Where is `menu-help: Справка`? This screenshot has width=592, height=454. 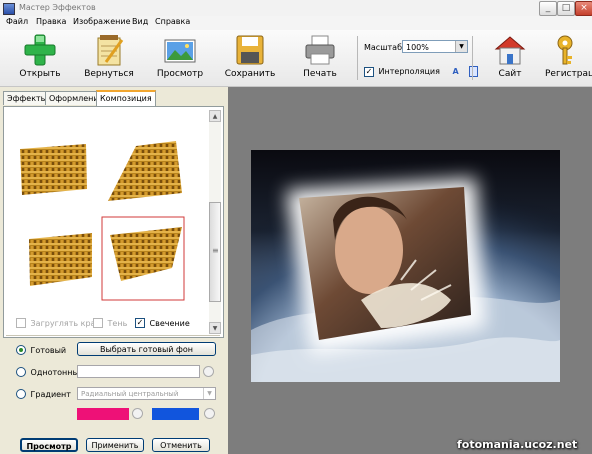 menu-help: Справка is located at coordinates (172, 21).